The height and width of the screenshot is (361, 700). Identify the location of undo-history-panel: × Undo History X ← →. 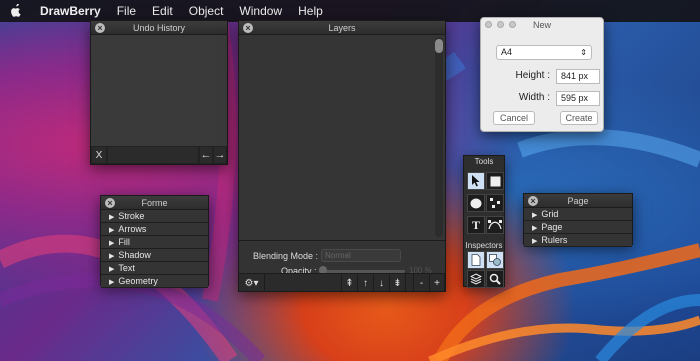
(159, 92).